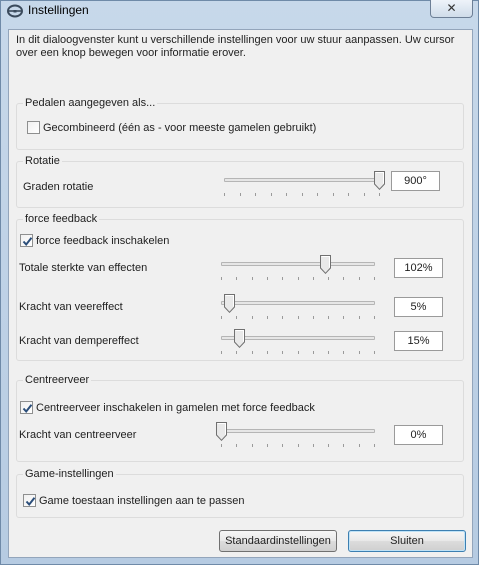  What do you see at coordinates (298, 269) in the screenshot?
I see `total-strength-slider` at bounding box center [298, 269].